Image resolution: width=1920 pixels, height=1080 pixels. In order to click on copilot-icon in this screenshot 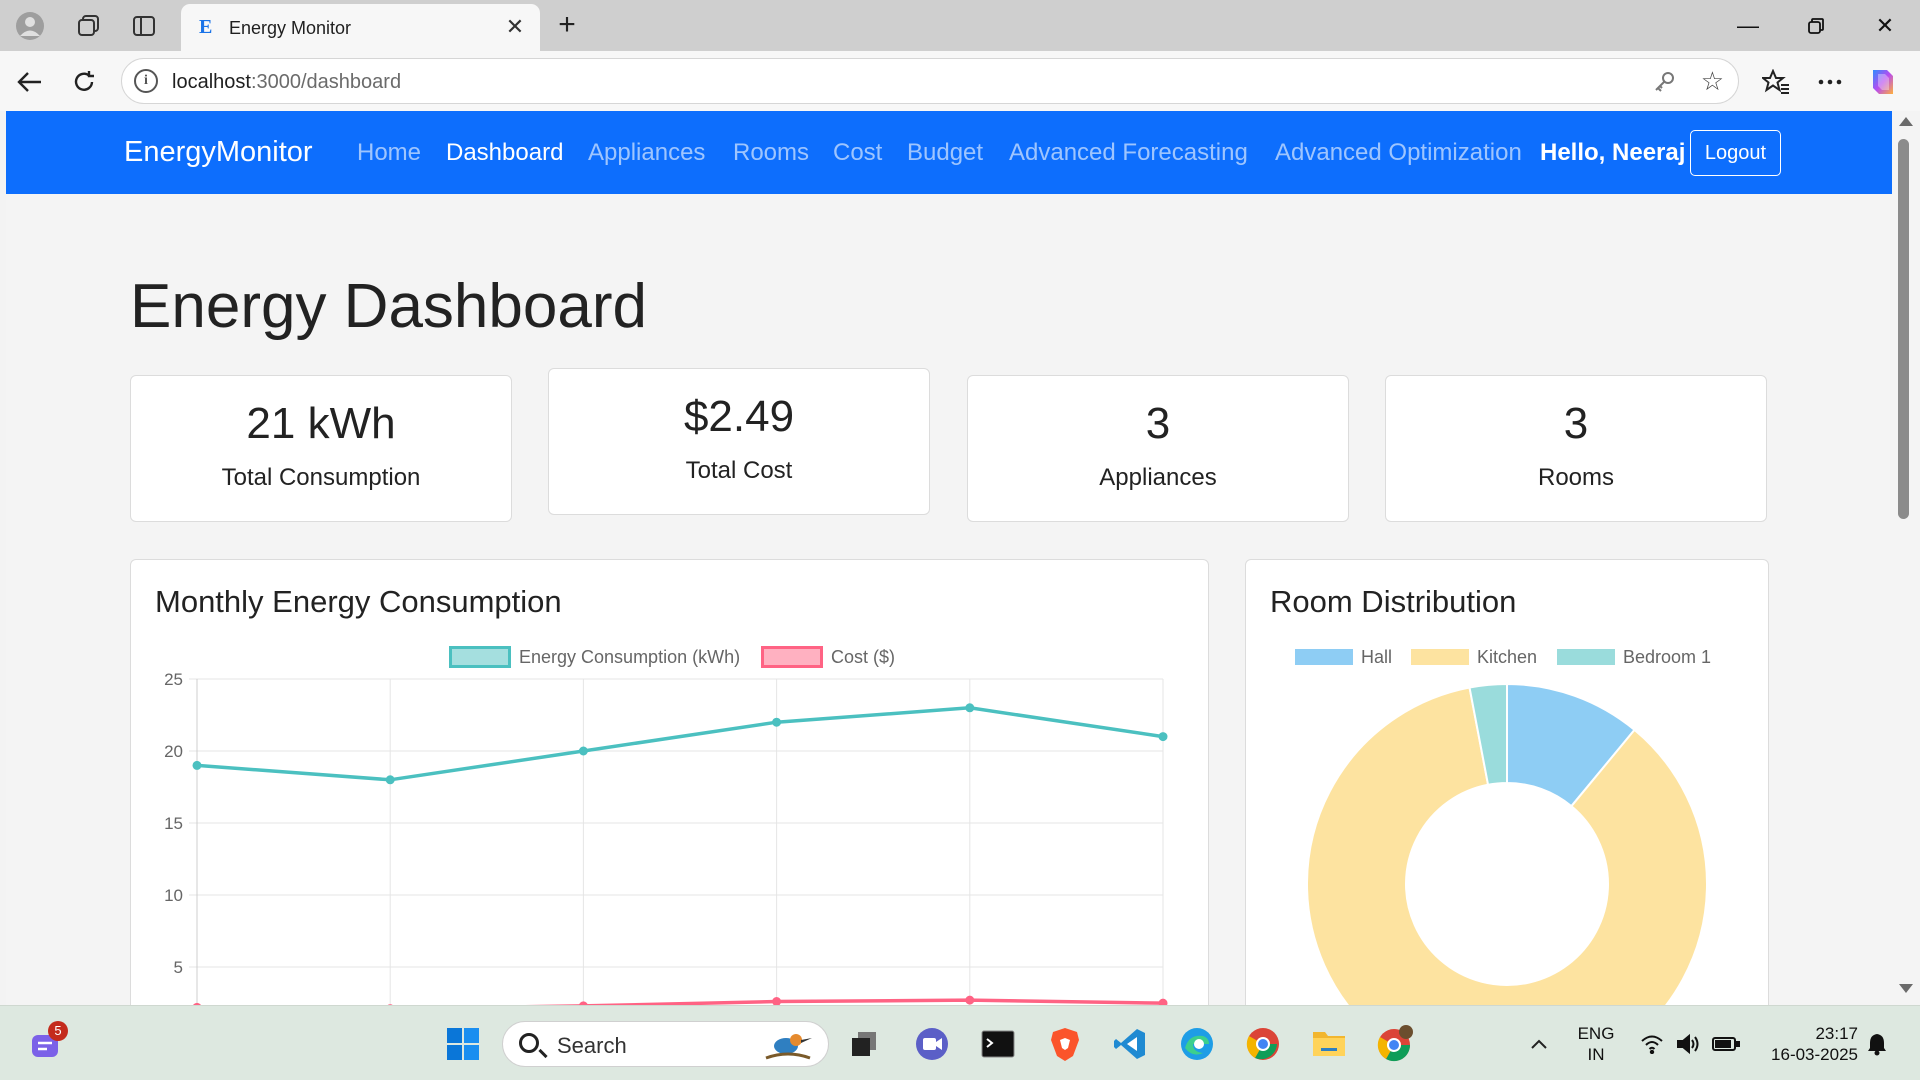, I will do `click(1883, 82)`.